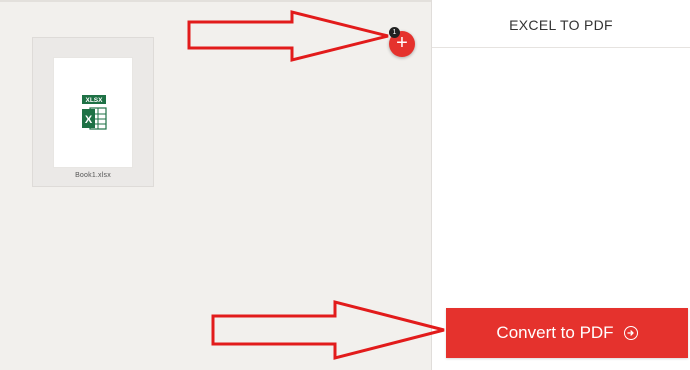  I want to click on xlsx-file-icon: XLSX X, so click(94, 112).